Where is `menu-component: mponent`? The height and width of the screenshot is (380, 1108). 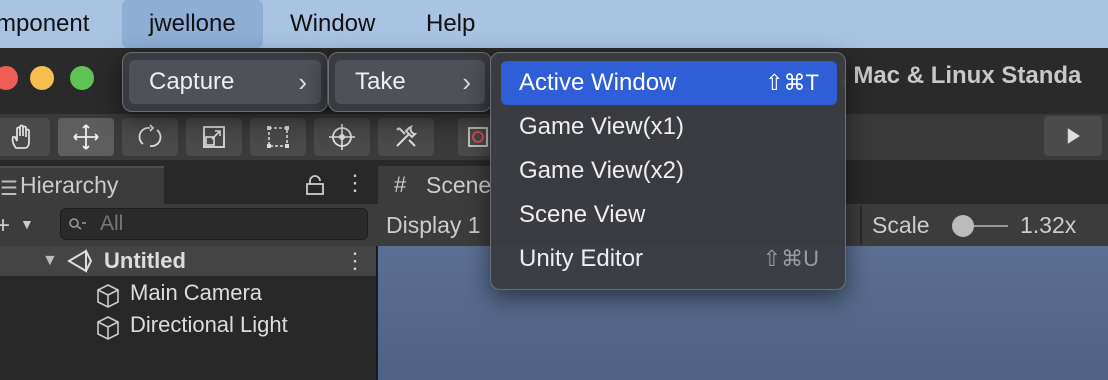
menu-component: mponent is located at coordinates (44, 24).